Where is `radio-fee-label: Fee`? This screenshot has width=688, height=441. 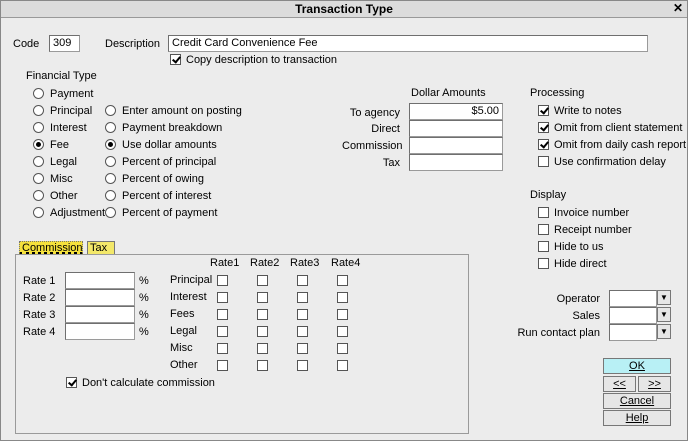
radio-fee-label: Fee is located at coordinates (59, 145).